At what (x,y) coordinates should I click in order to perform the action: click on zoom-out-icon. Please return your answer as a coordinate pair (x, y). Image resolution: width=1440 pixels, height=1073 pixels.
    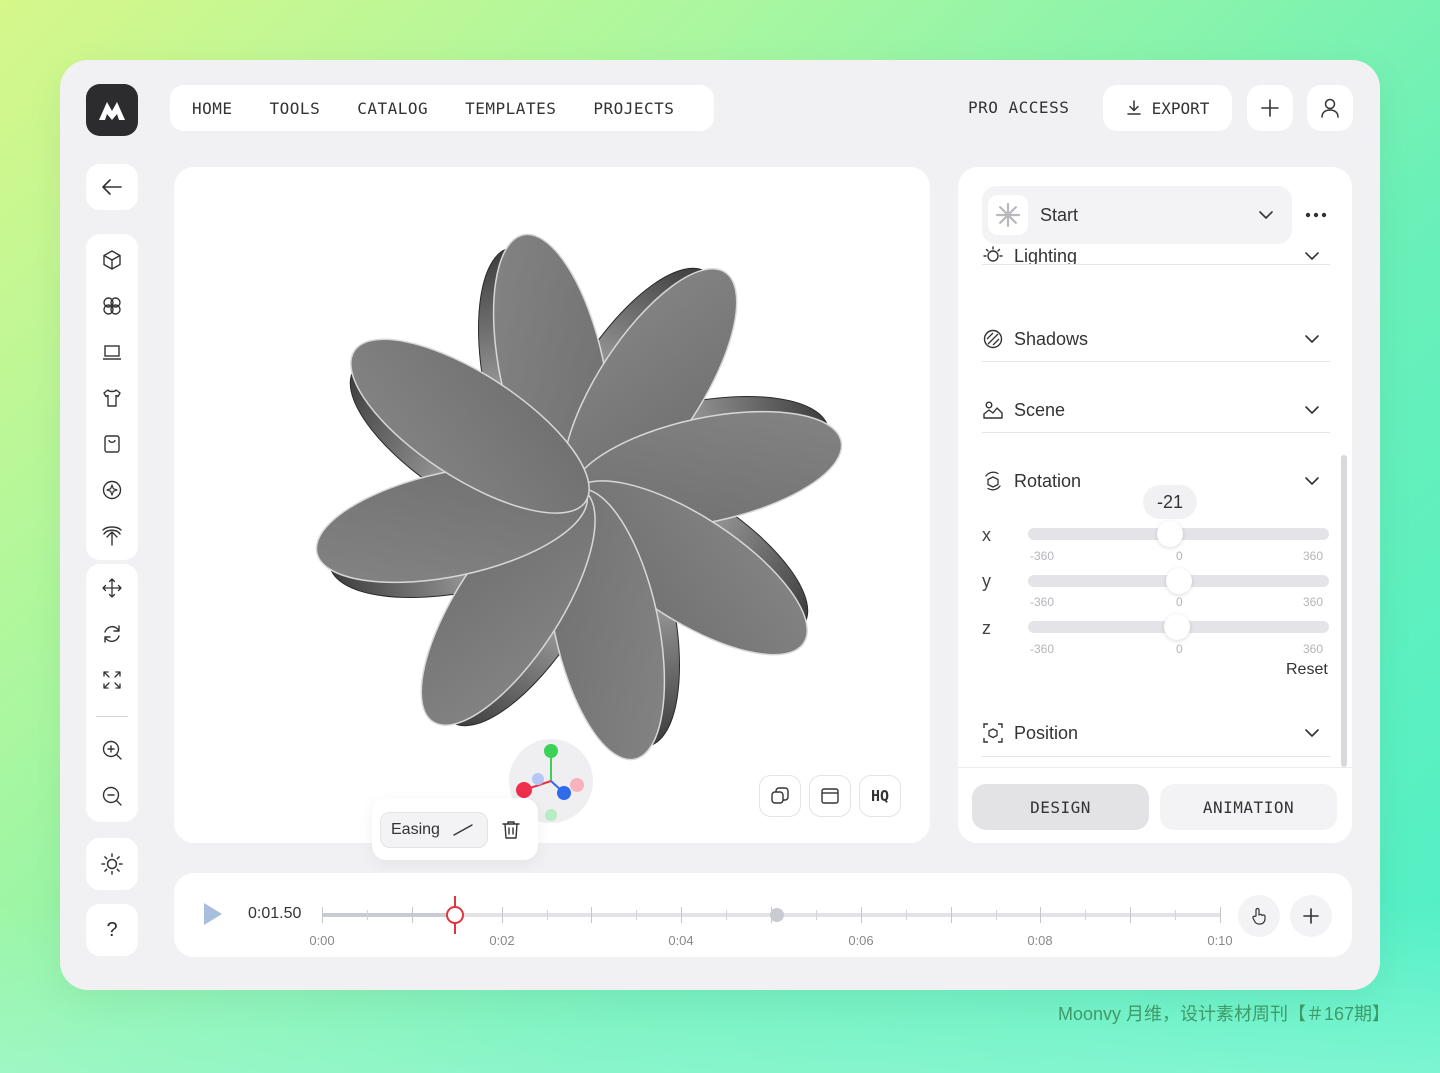
    Looking at the image, I should click on (112, 796).